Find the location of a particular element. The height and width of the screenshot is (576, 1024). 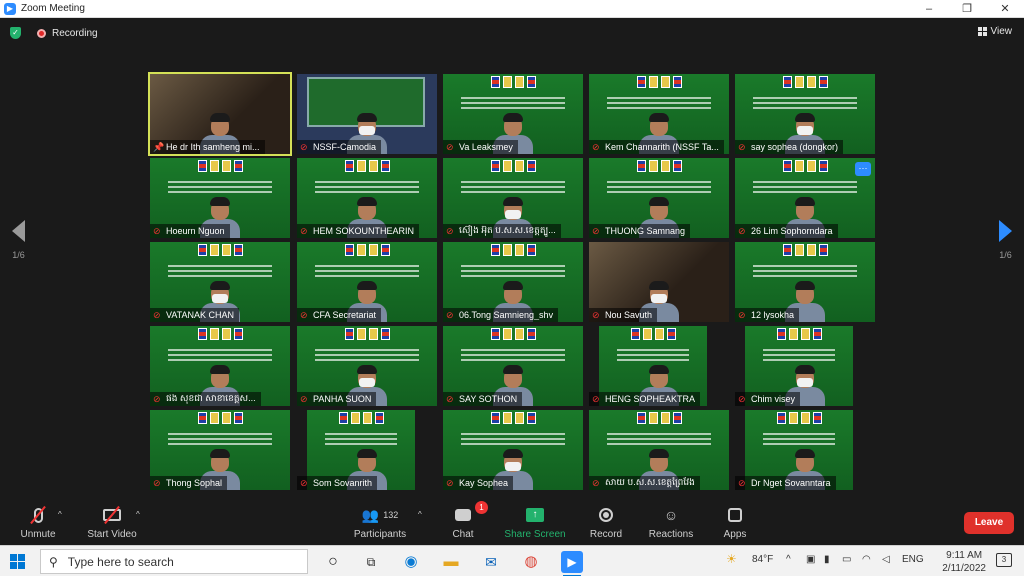

record-button: Record is located at coordinates (606, 522).